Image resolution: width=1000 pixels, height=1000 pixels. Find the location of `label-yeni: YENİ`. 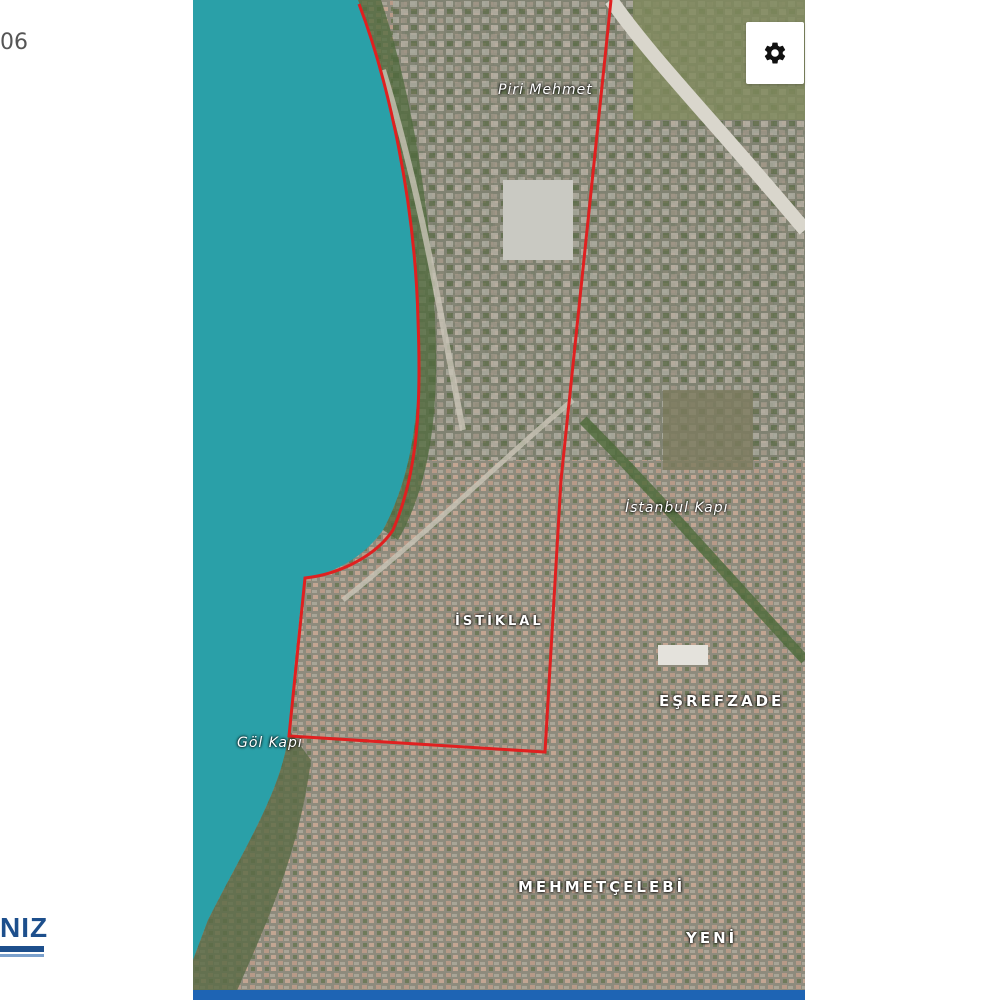

label-yeni: YENİ is located at coordinates (712, 938).